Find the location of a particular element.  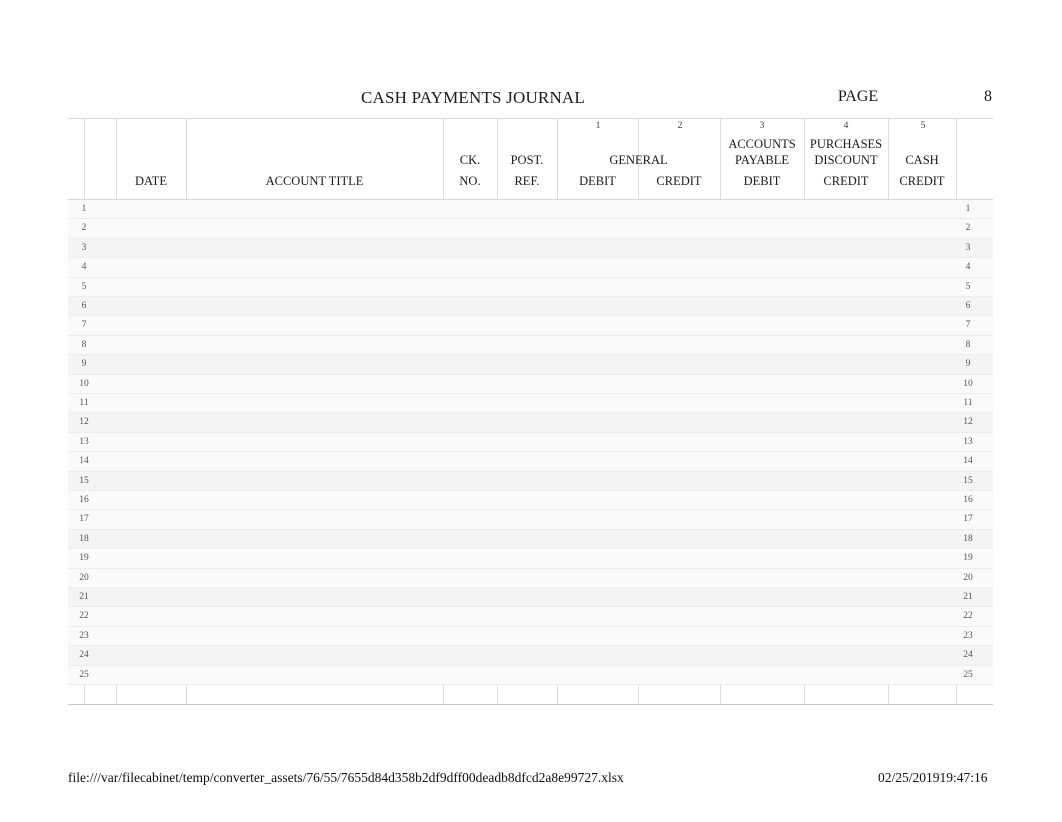

table-row: 10 10 is located at coordinates (530, 384).